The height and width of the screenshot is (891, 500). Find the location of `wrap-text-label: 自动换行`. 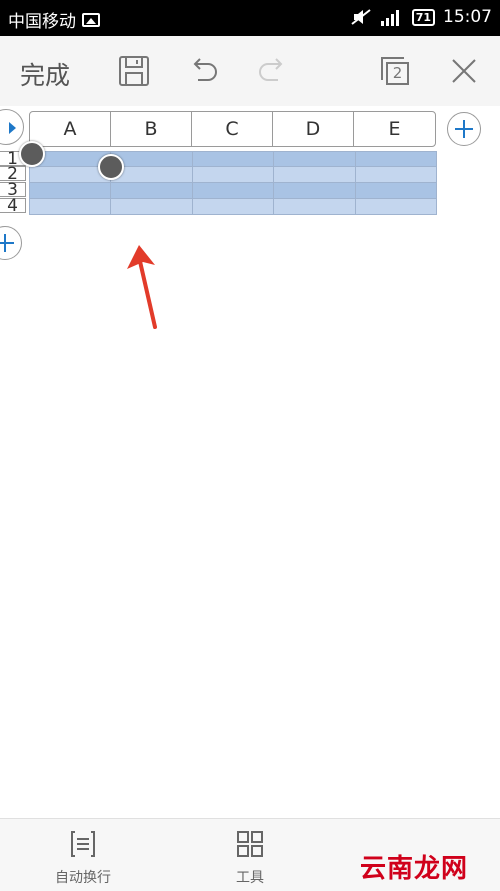

wrap-text-label: 自动换行 is located at coordinates (83, 878).